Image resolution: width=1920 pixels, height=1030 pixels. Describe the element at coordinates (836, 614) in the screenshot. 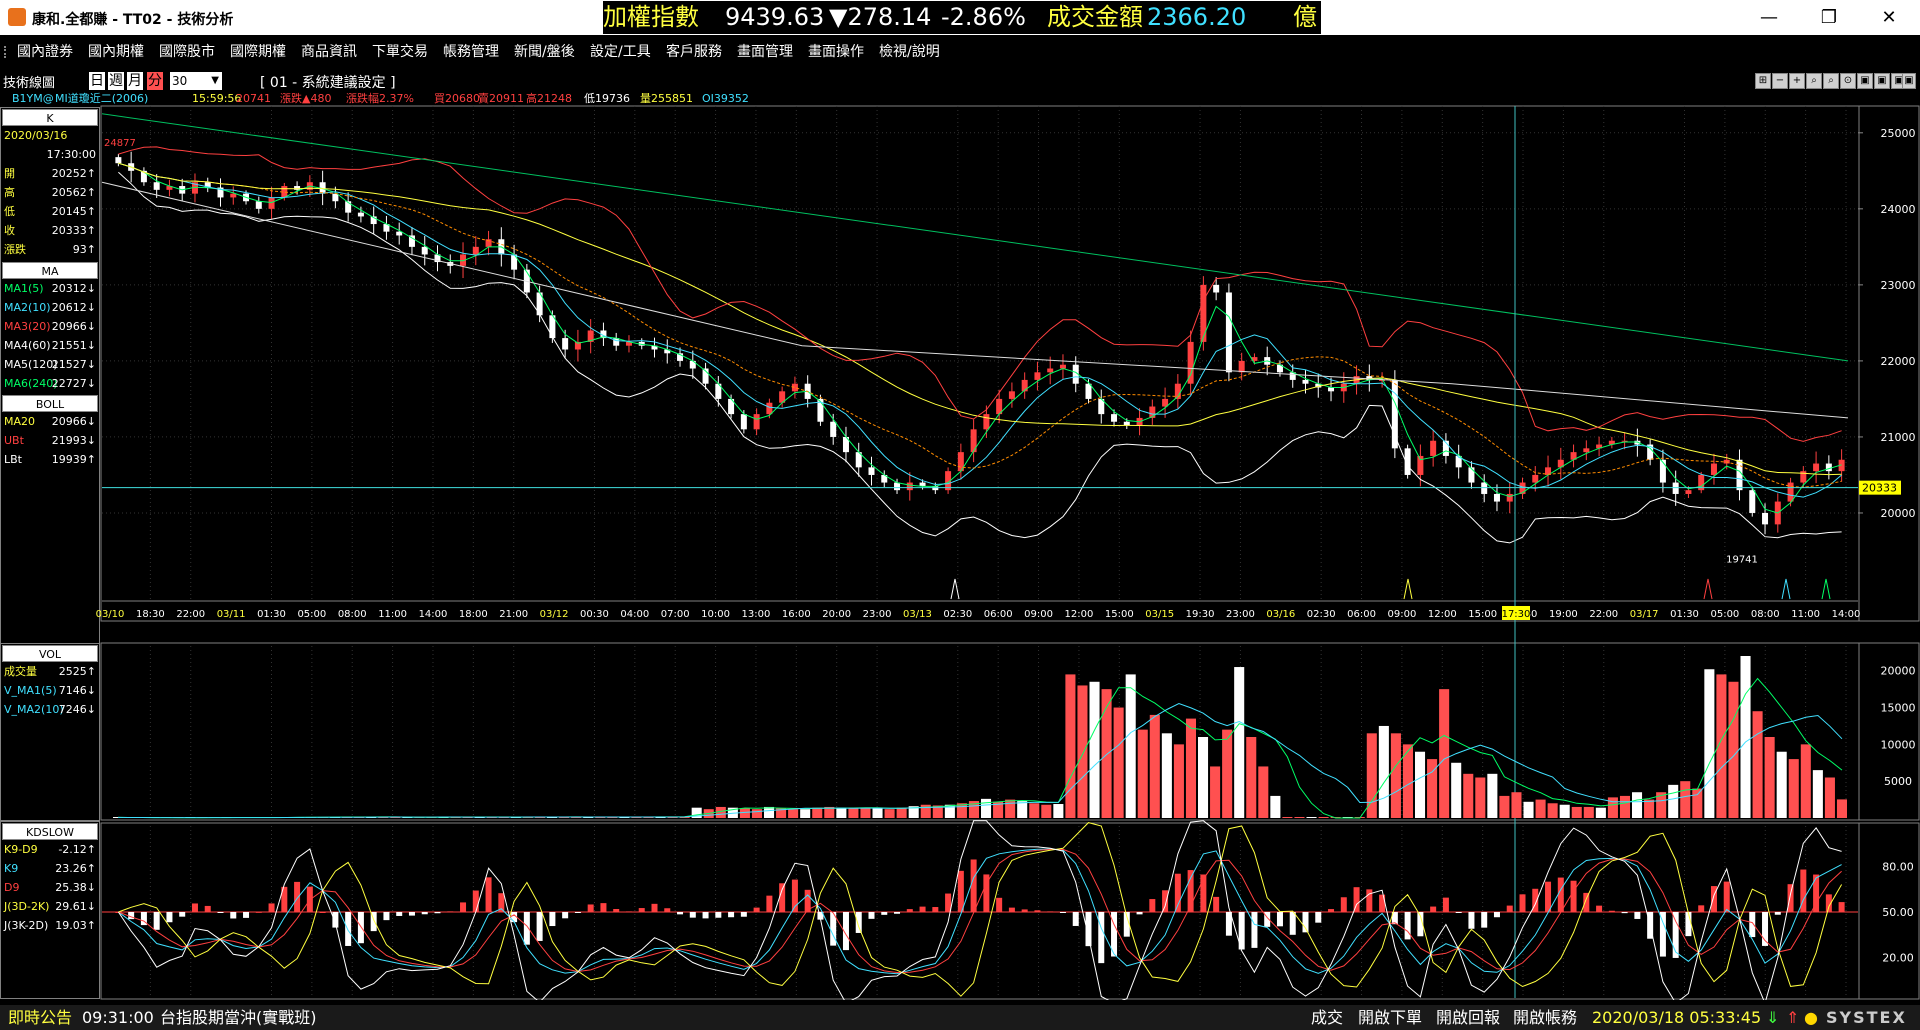

I see `time-tick-label: 20:00` at that location.